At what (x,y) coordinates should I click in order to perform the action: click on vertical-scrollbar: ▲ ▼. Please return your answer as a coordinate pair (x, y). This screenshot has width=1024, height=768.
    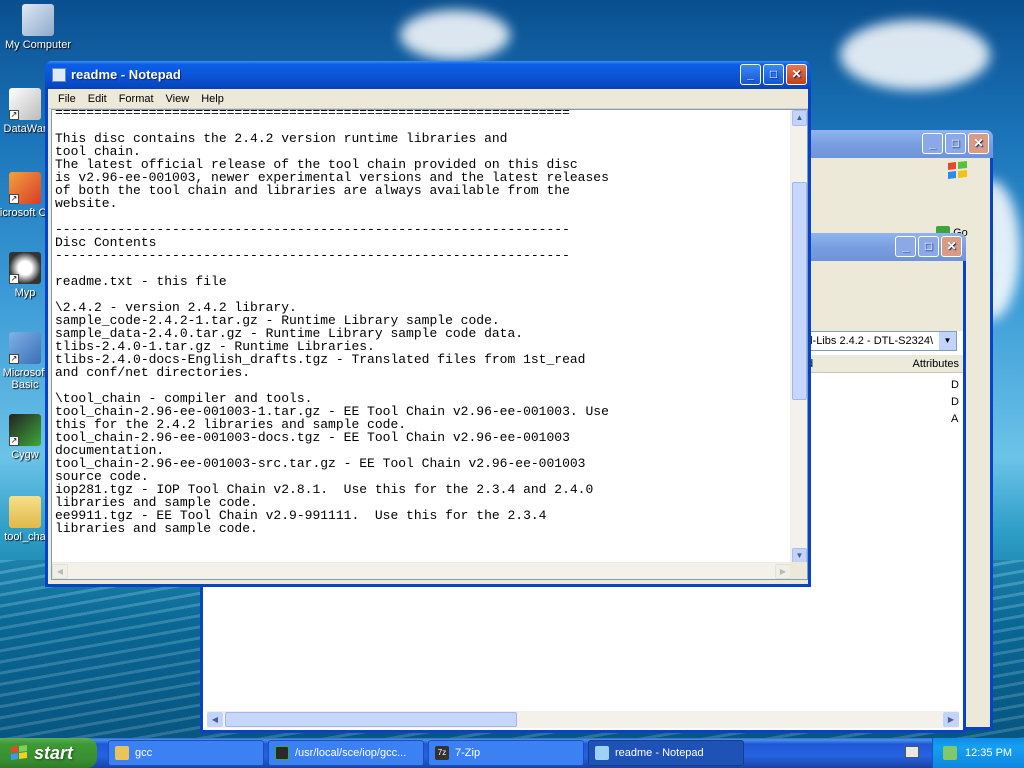
    Looking at the image, I should click on (798, 337).